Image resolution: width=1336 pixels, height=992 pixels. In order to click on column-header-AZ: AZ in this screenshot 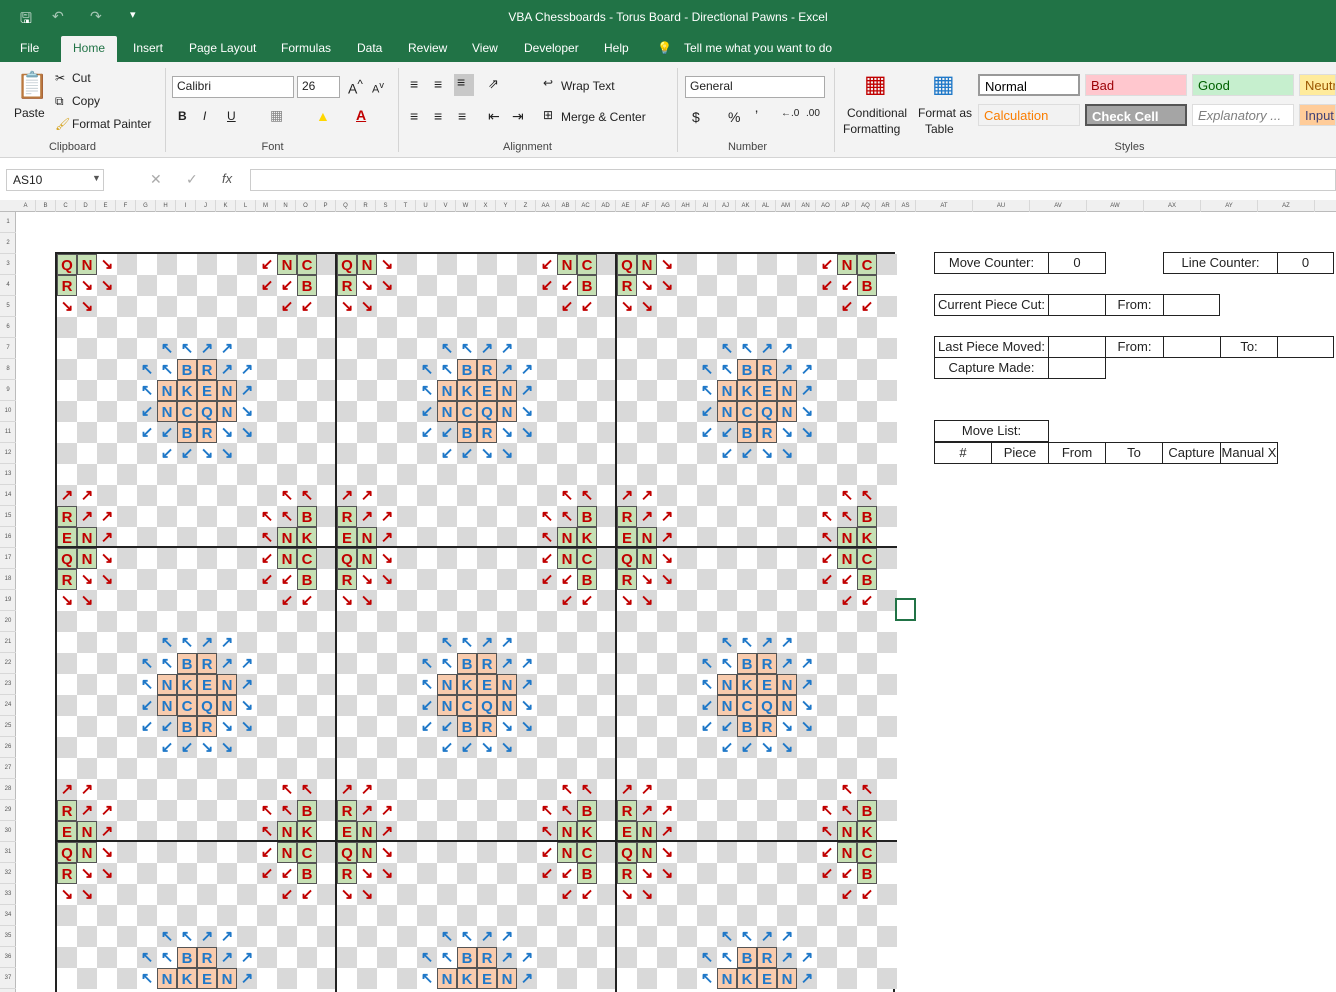, I will do `click(1286, 206)`.